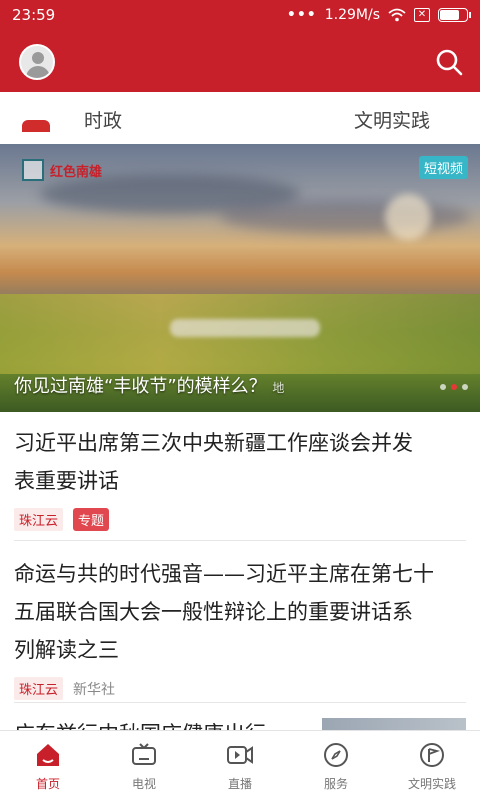 This screenshot has height=800, width=480. Describe the element at coordinates (240, 462) in the screenshot. I see `news-title: 习近平出席第三次中央新疆工作座谈会并发 表重要讲话` at that location.